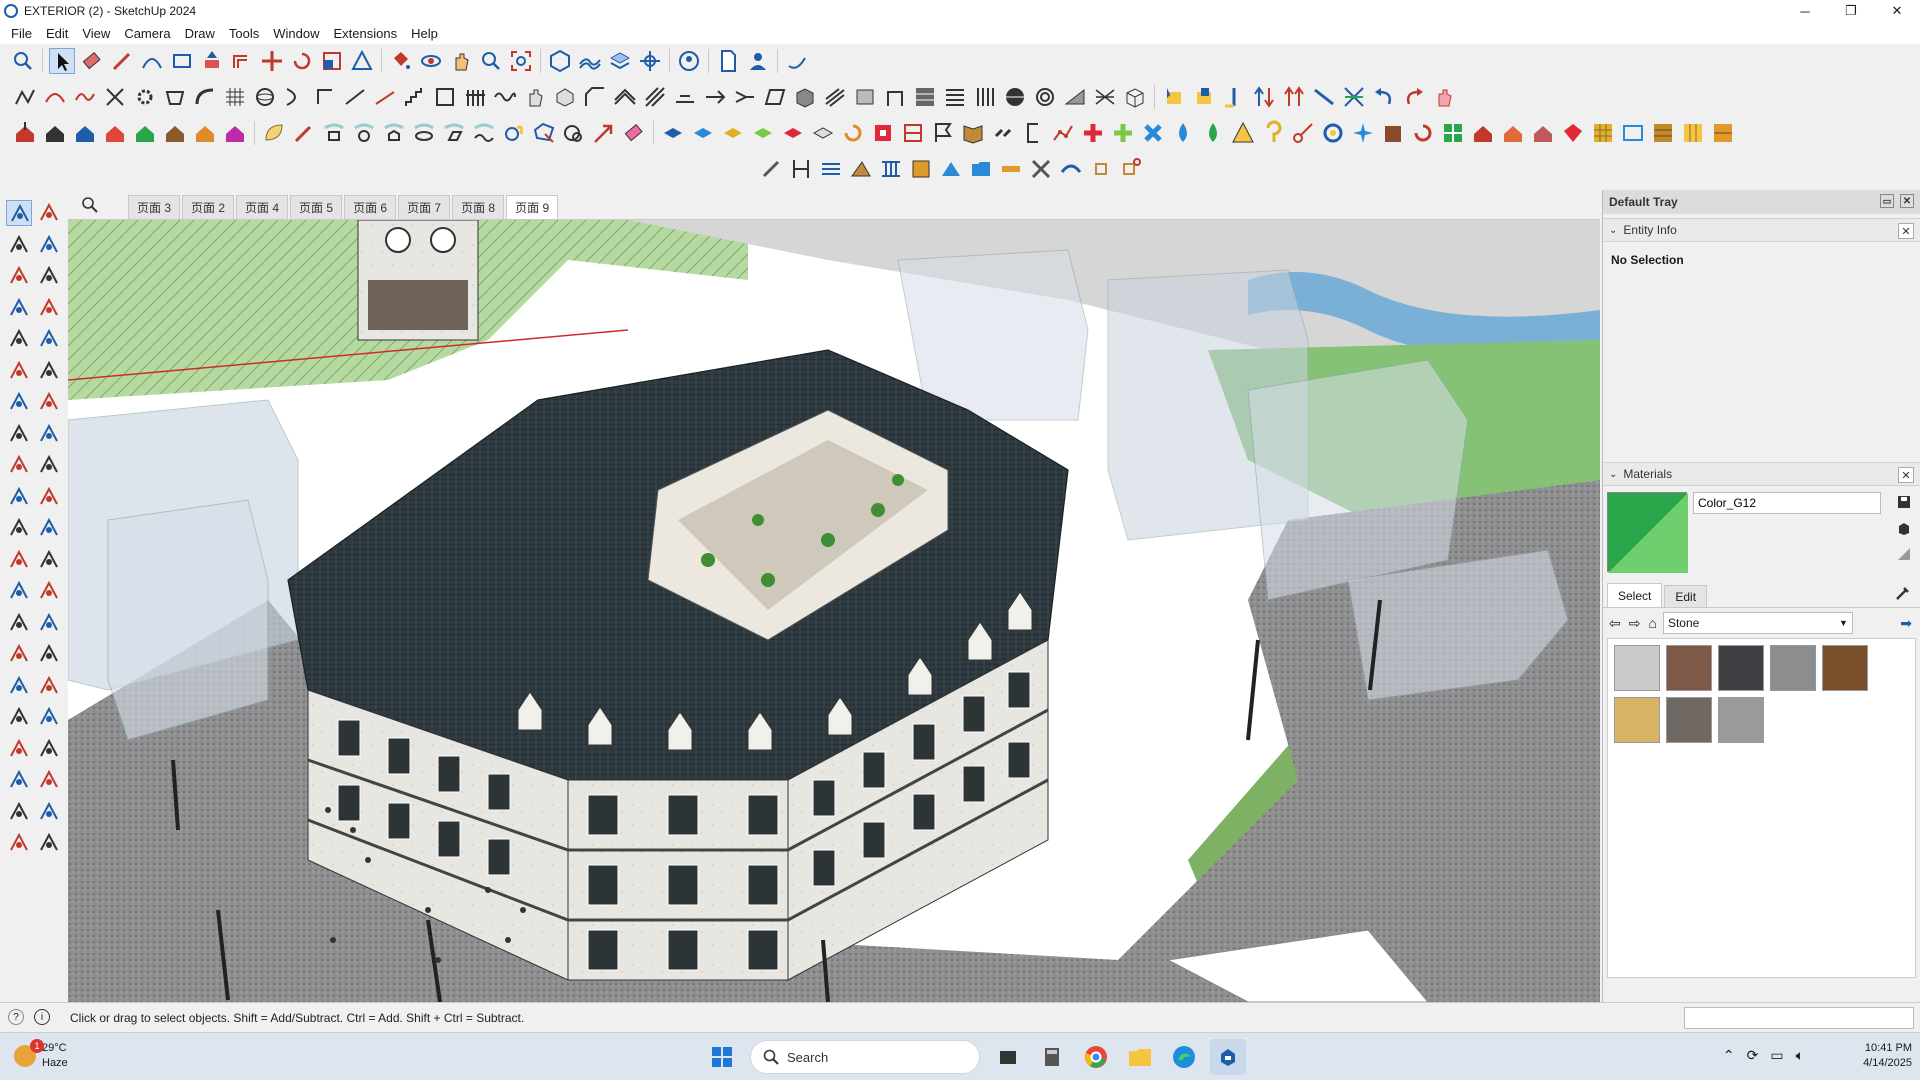  What do you see at coordinates (722, 1057) in the screenshot?
I see `windows-start-icon` at bounding box center [722, 1057].